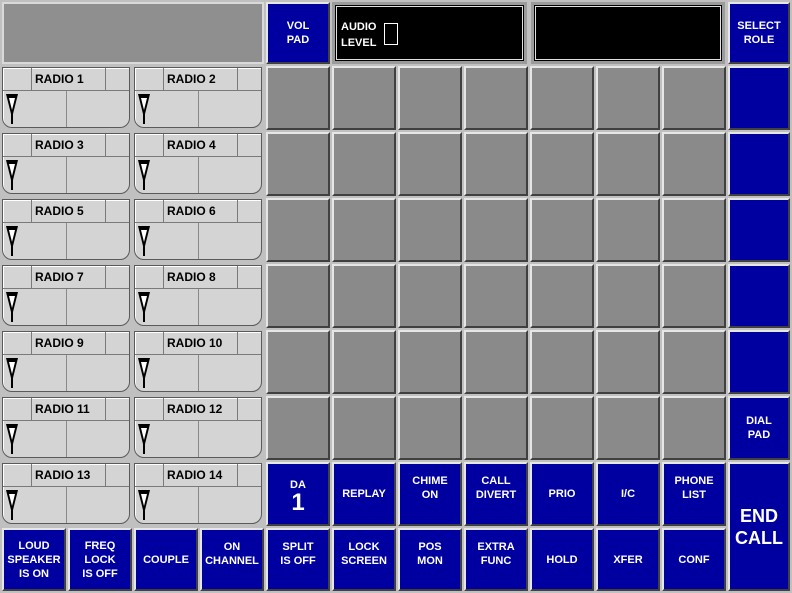 This screenshot has width=792, height=593. What do you see at coordinates (66, 295) in the screenshot?
I see `radio-panel: RADIO 7` at bounding box center [66, 295].